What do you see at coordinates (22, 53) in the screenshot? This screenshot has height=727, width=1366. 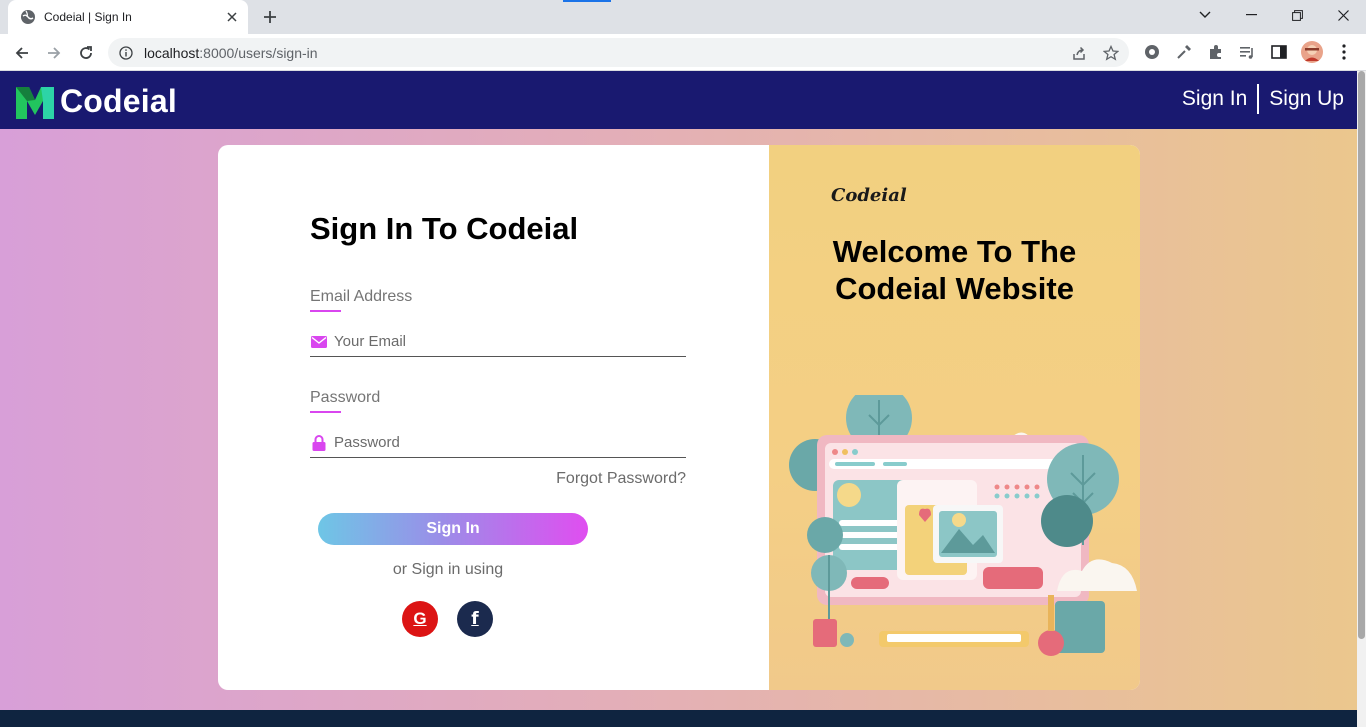 I see `back-icon` at bounding box center [22, 53].